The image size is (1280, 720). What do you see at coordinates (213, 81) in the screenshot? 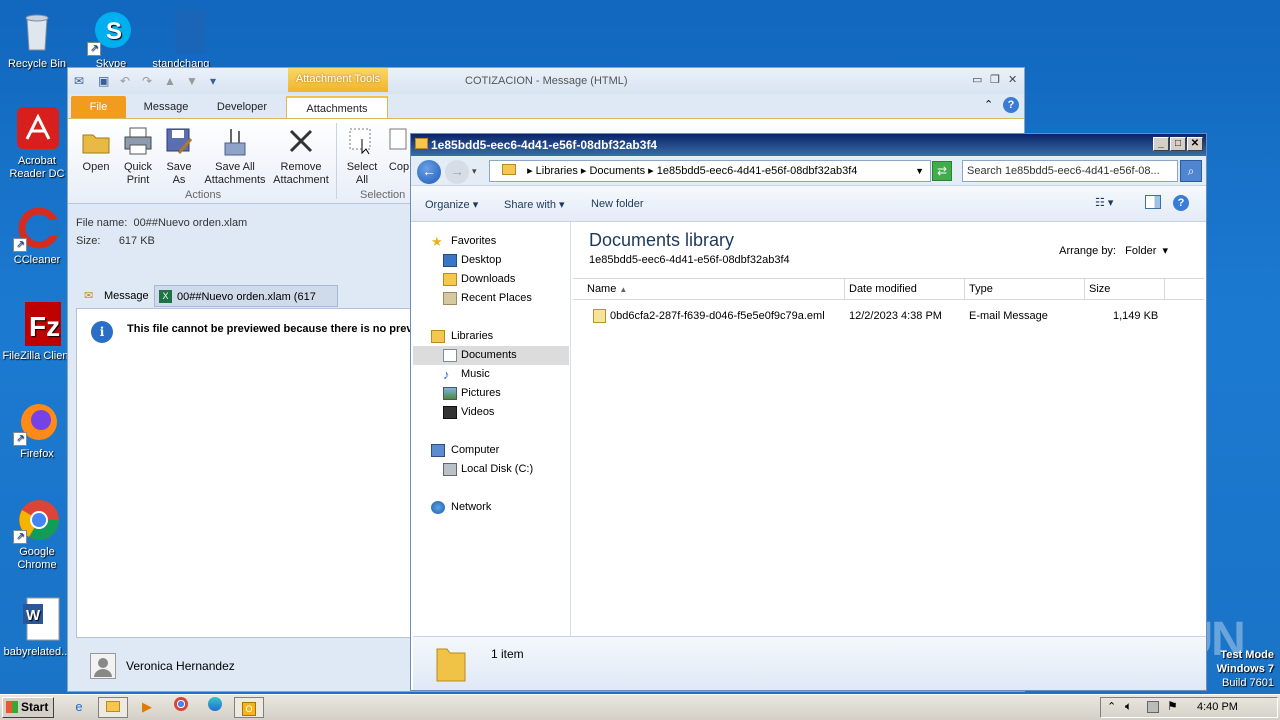
I see `customize-toolbar-icon: ▾` at bounding box center [213, 81].